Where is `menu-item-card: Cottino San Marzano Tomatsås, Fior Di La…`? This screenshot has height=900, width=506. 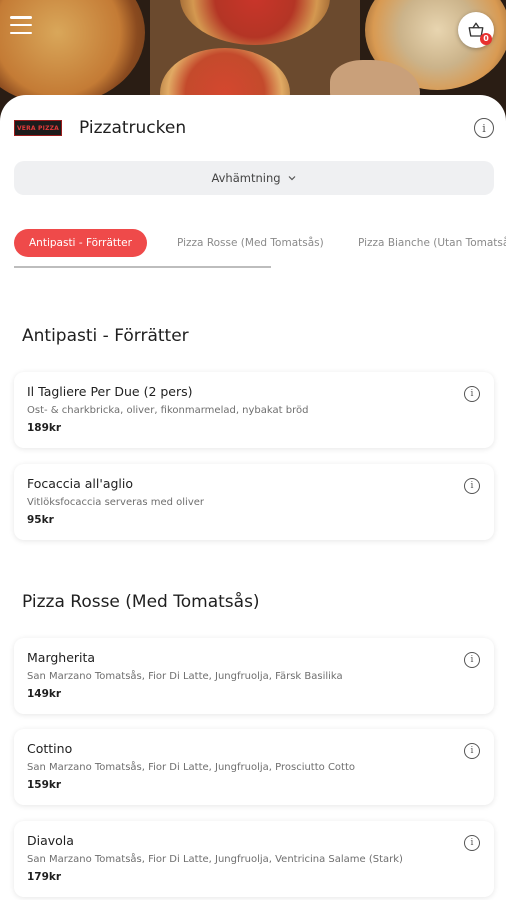
menu-item-card: Cottino San Marzano Tomatsås, Fior Di La… is located at coordinates (254, 767).